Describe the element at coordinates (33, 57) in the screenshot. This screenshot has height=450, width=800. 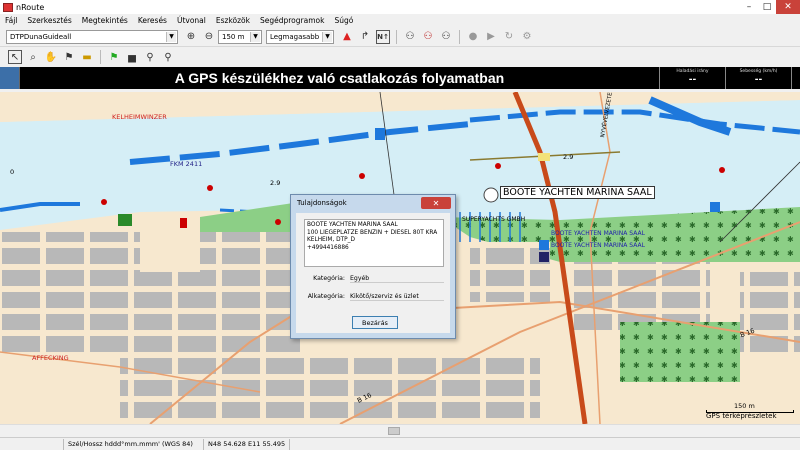
I see `zoom-tool-icon: ⌕` at that location.